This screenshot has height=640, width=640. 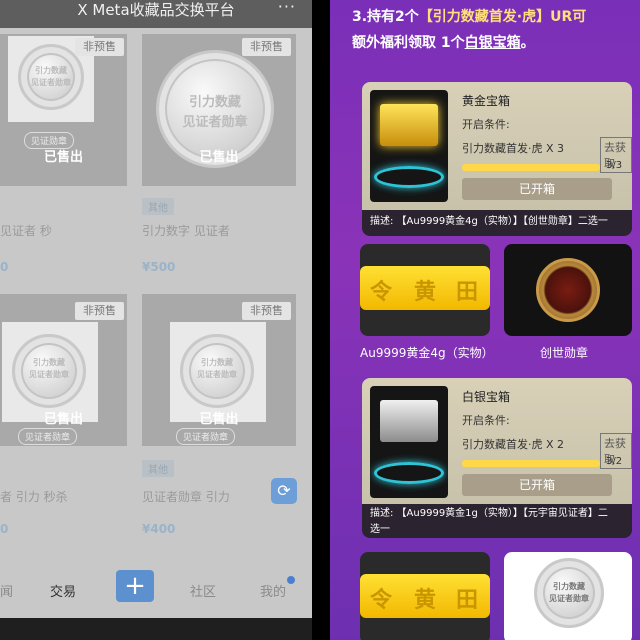 What do you see at coordinates (186, 230) in the screenshot?
I see `product-name: 引力数字 见证者` at bounding box center [186, 230].